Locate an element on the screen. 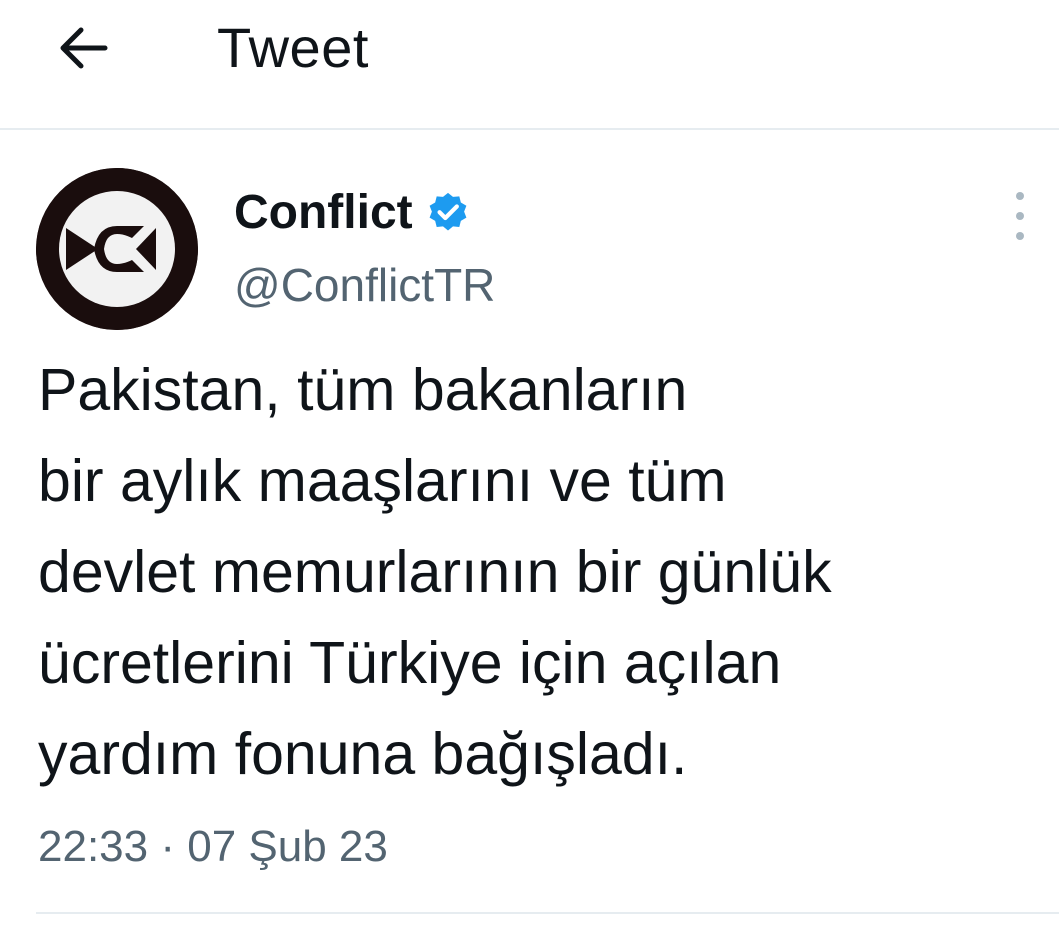 This screenshot has width=1059, height=946. tweet-timestamp: 22:33 · 07 Şub 23 is located at coordinates (213, 847).